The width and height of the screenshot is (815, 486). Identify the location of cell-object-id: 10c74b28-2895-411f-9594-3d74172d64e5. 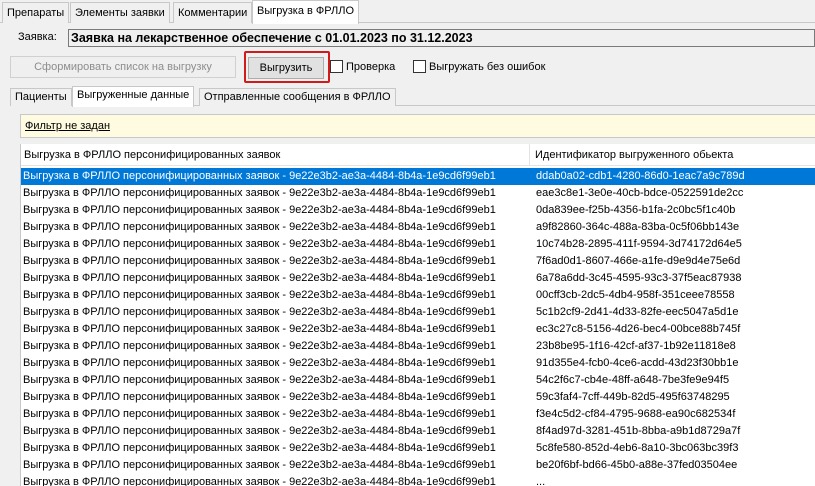
(639, 244).